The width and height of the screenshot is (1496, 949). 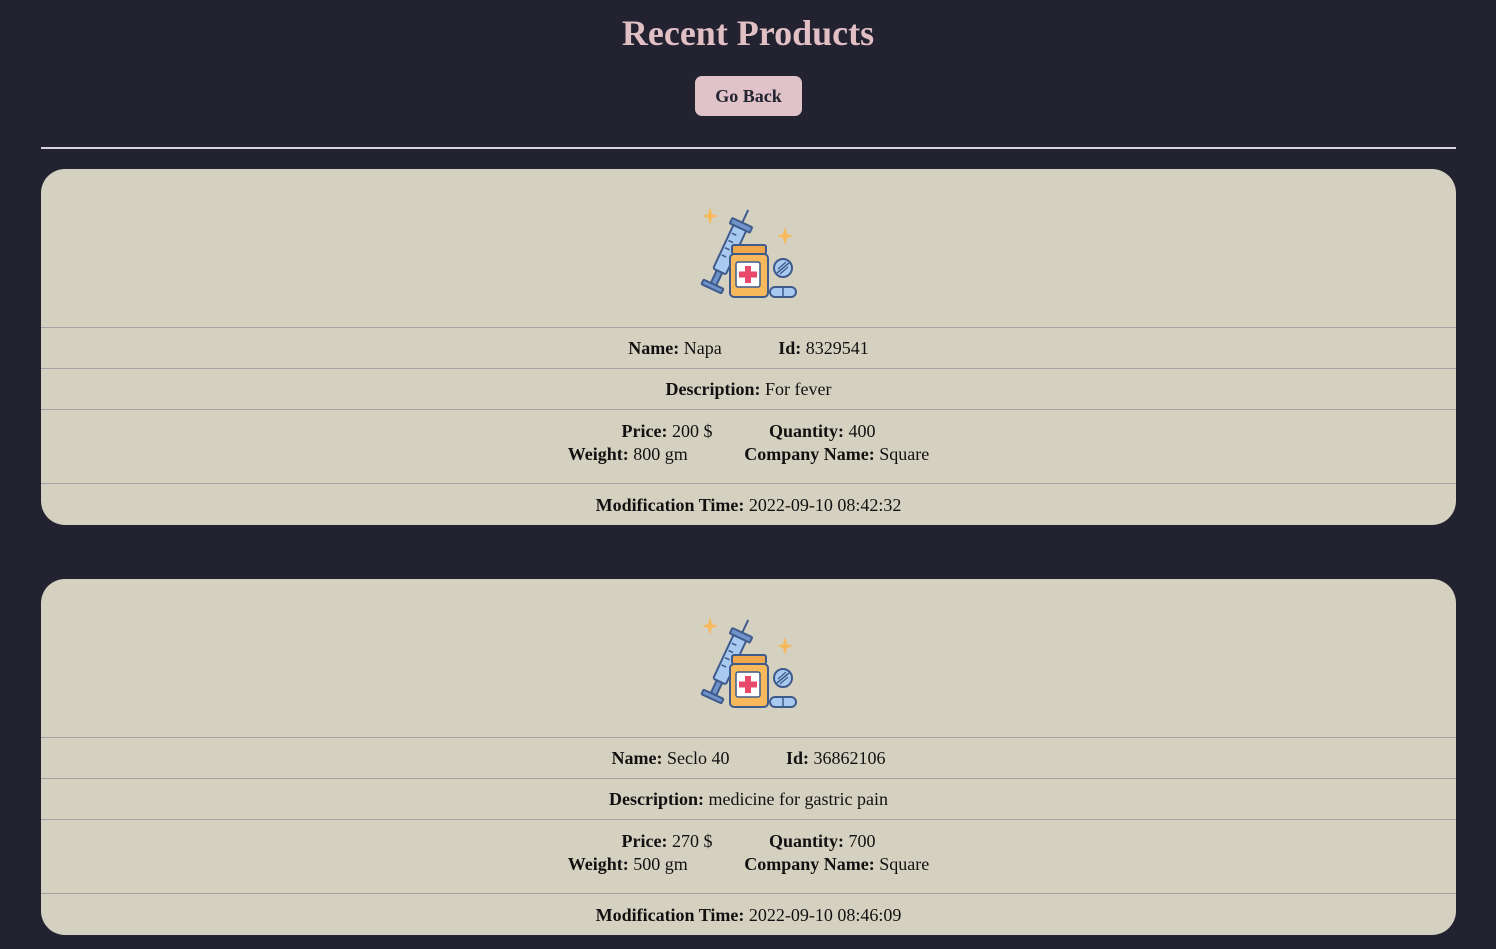 I want to click on name-id-row: Name: Napa Id: 8329541, so click(x=748, y=348).